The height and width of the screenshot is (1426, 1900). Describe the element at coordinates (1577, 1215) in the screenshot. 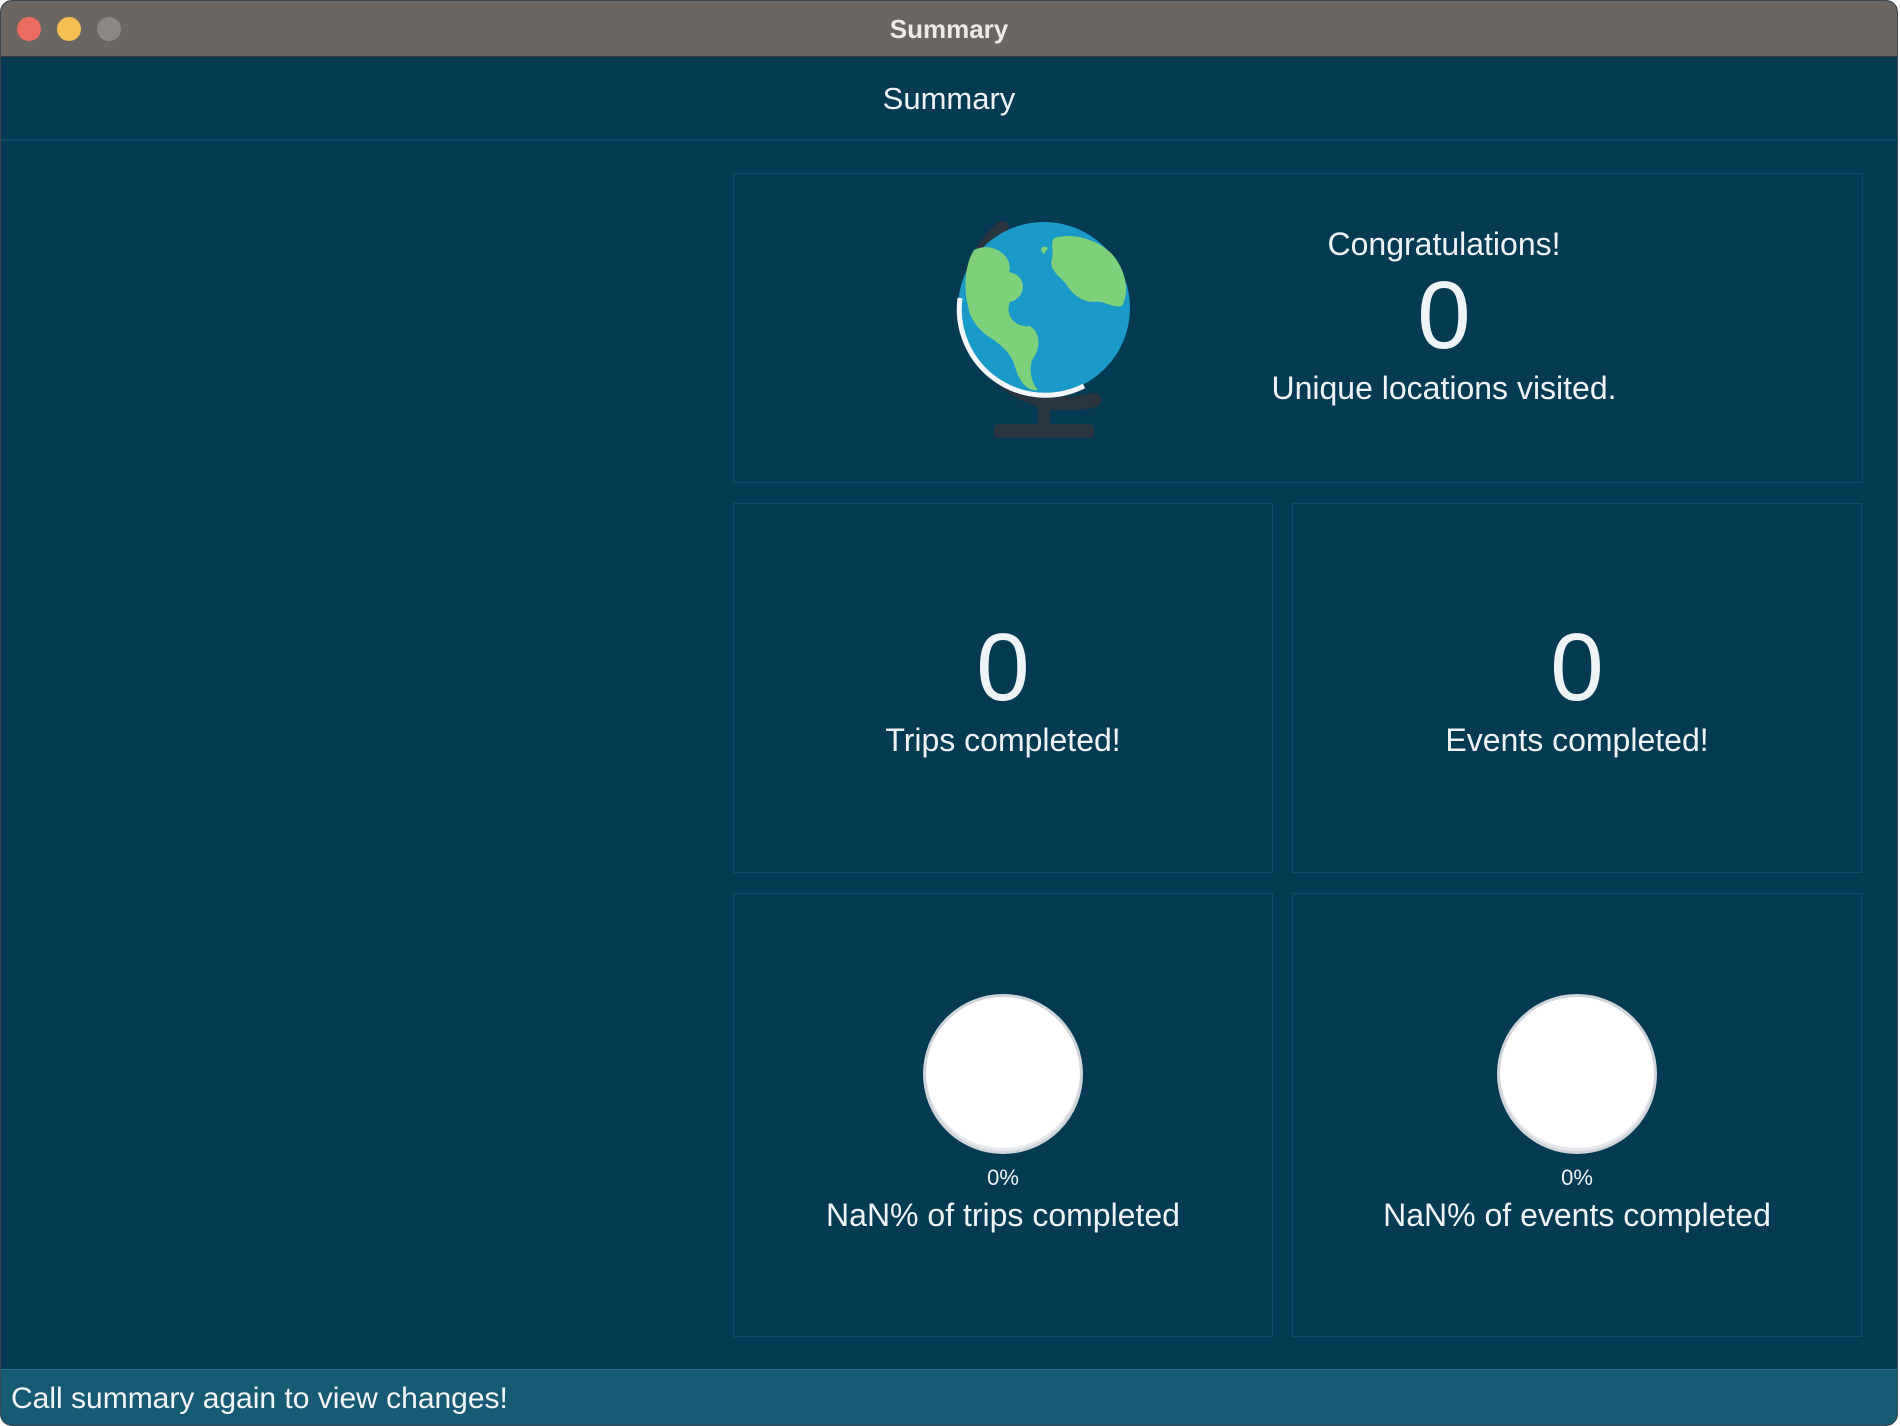

I see `events-progress-caption: NaN% of events completed` at that location.